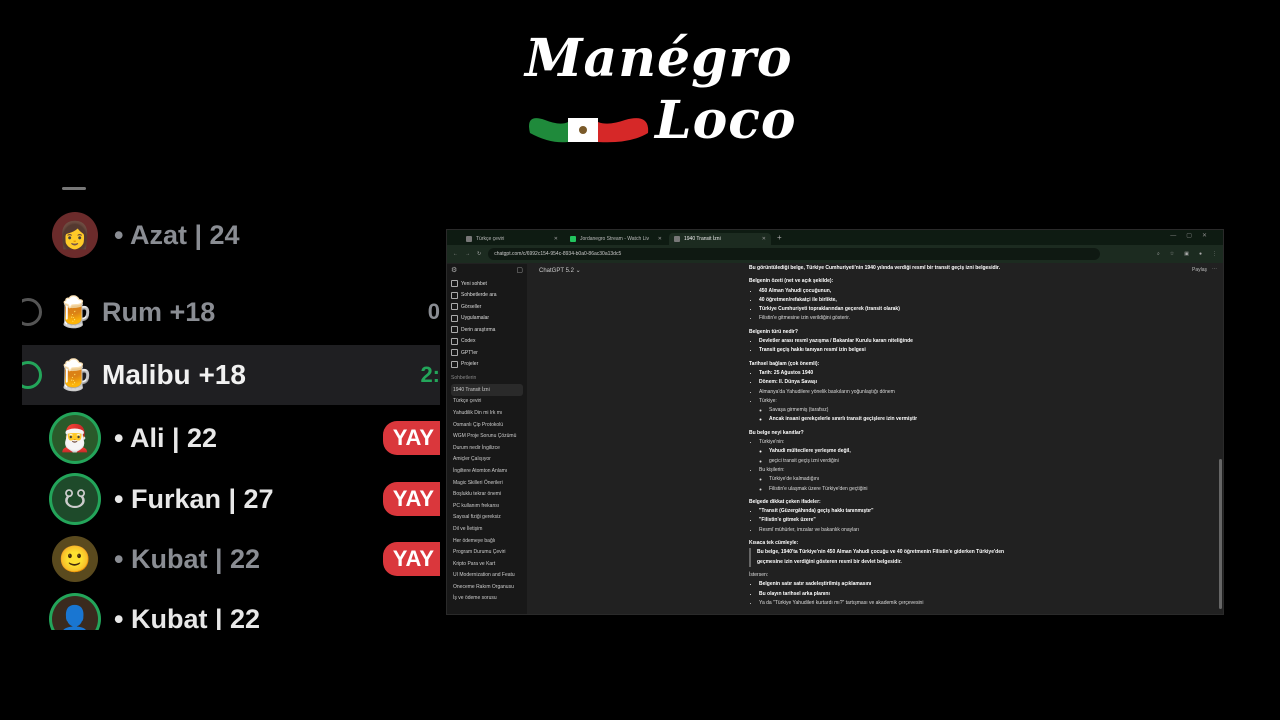  I want to click on chat-history-item: Oneceme Rakım Organusu, so click(487, 587).